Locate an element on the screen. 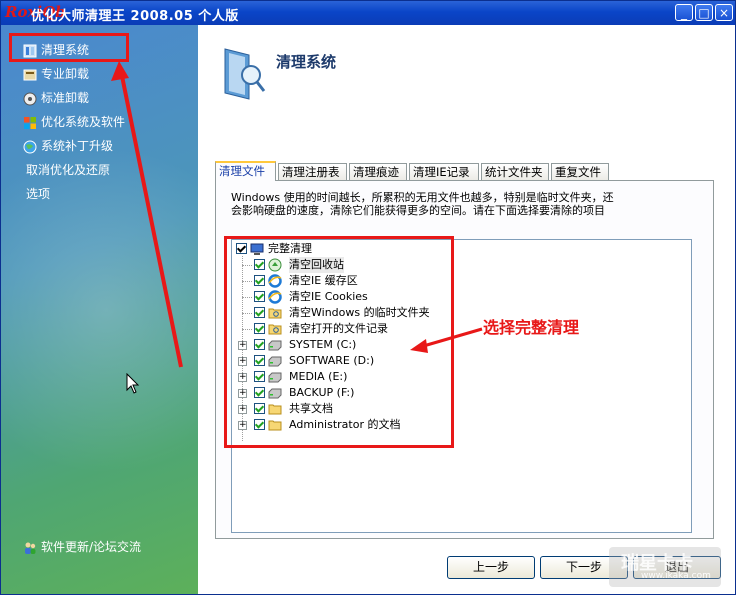 The image size is (736, 595). sidebar-item-label: 软件更新/论坛交流 is located at coordinates (91, 547).